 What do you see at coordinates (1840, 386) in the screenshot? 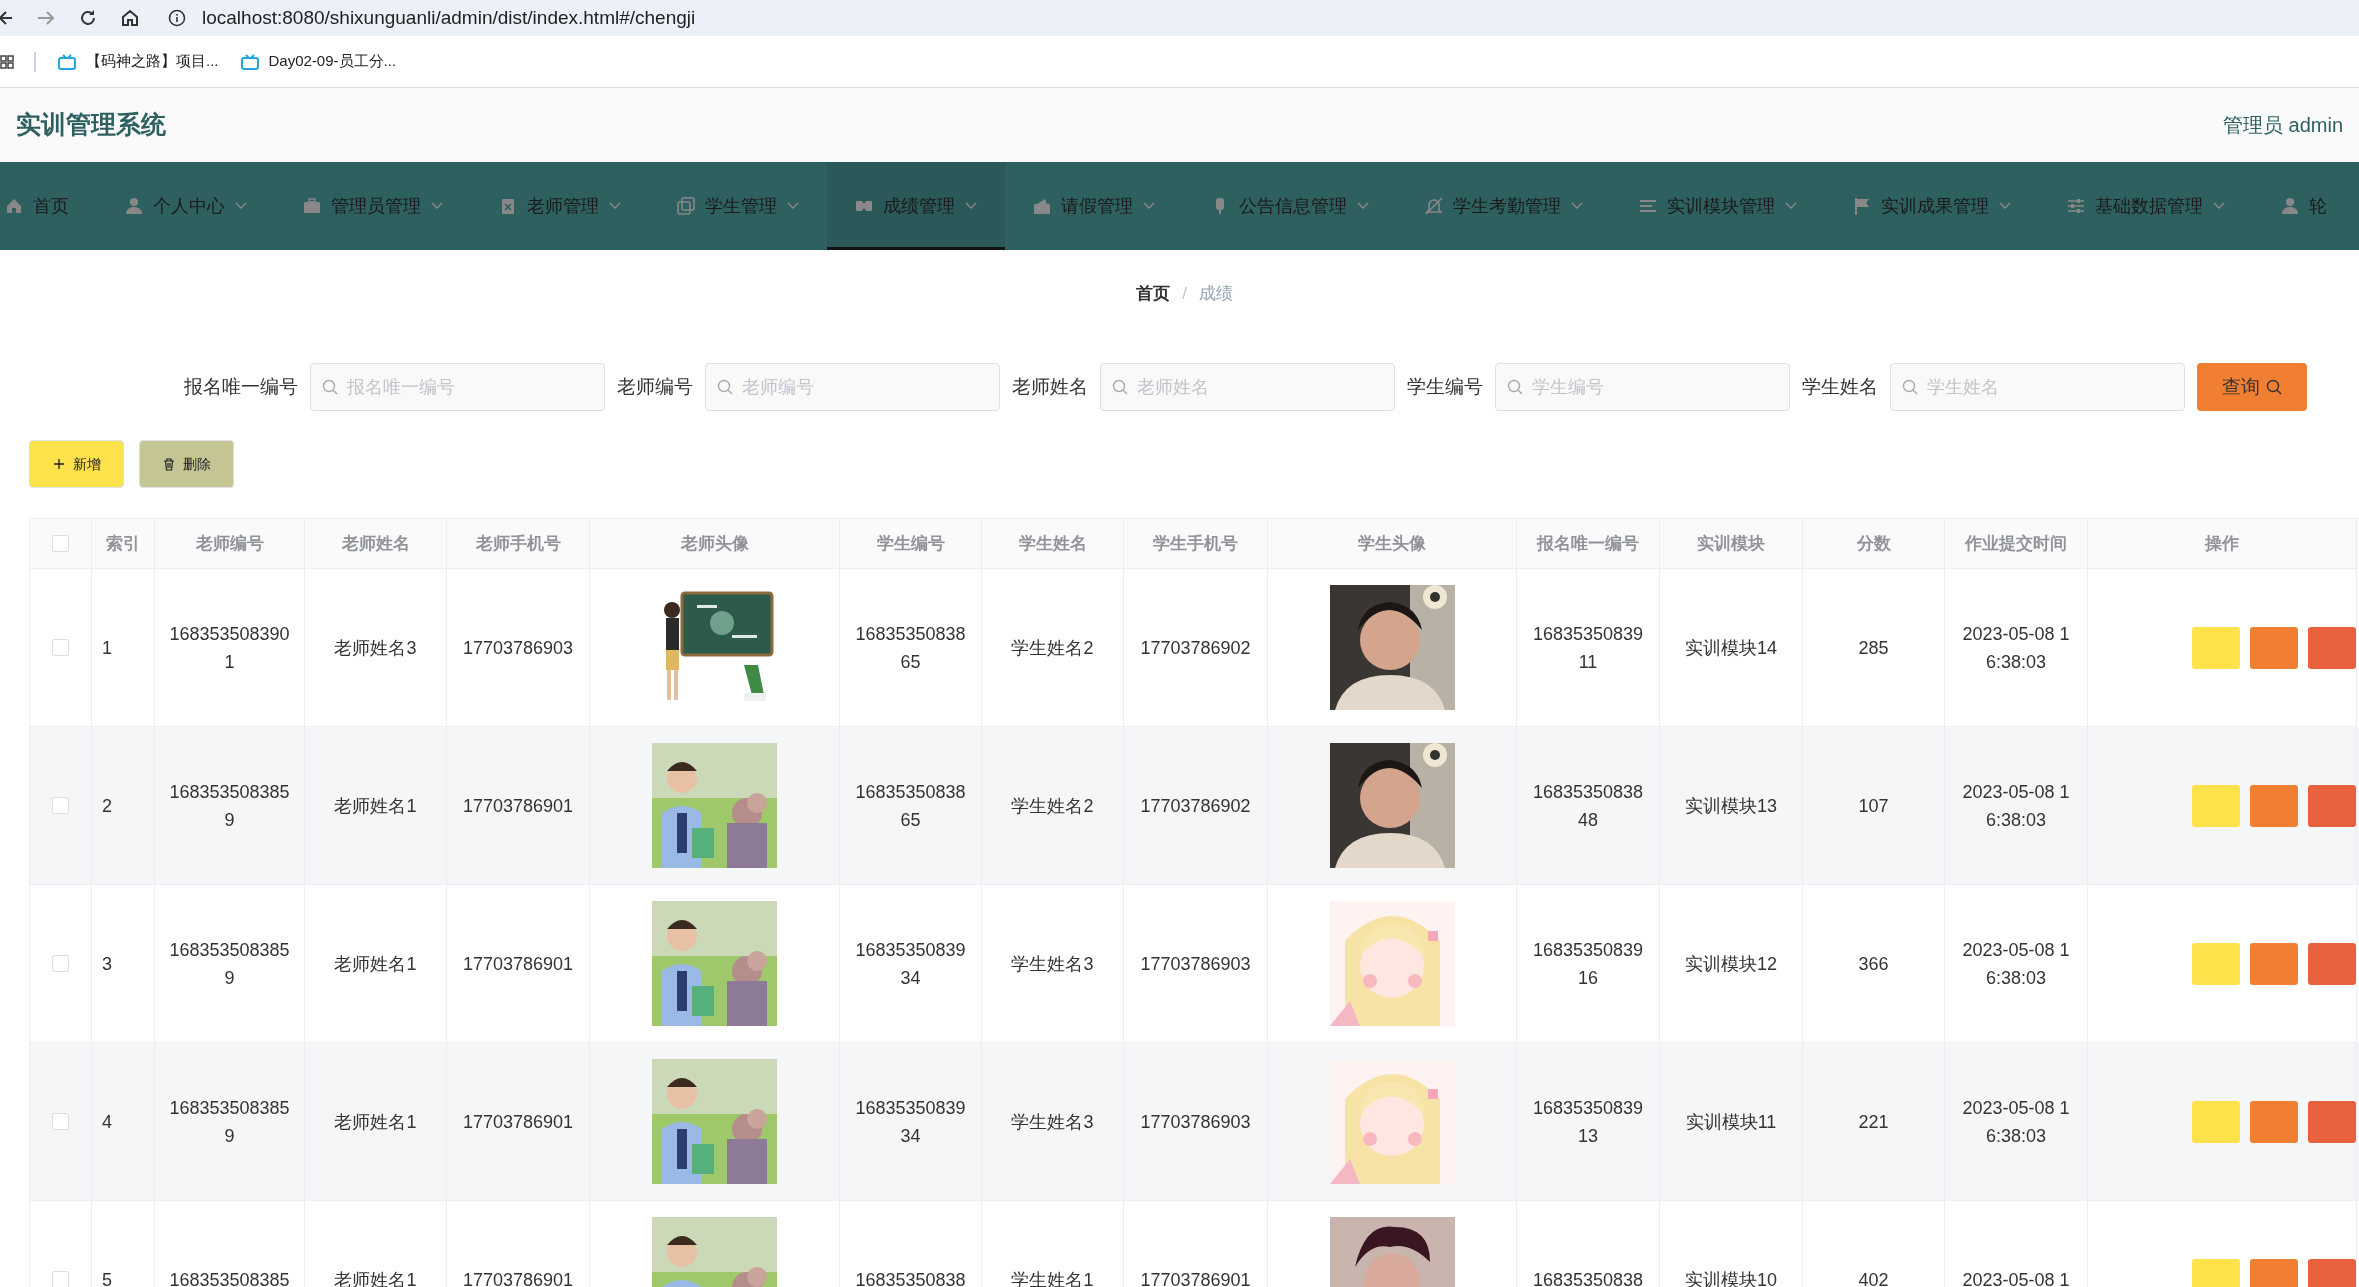
I see `filter-label: 学生姓名` at bounding box center [1840, 386].